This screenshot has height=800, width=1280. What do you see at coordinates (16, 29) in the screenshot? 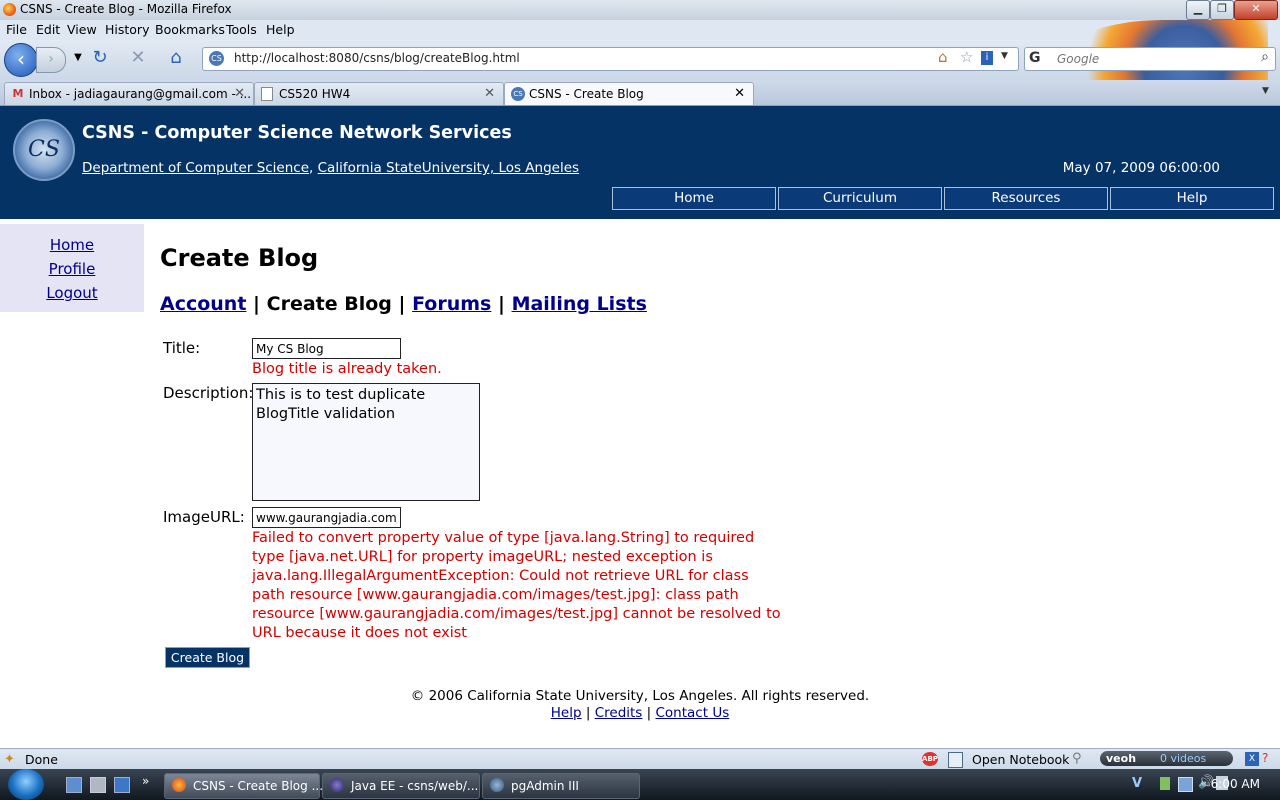
I see `menu-file: File` at bounding box center [16, 29].